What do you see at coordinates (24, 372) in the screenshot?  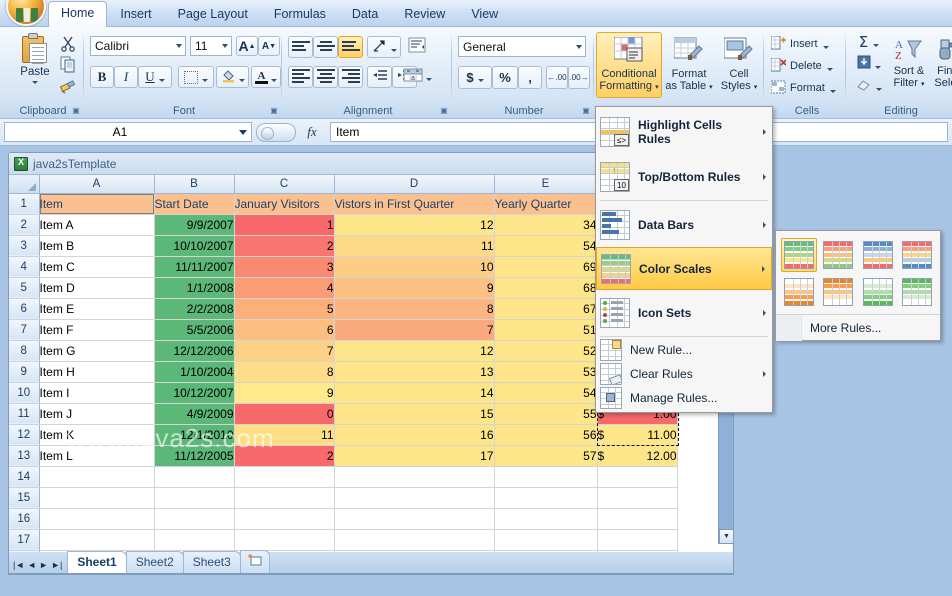 I see `row-header: 9` at bounding box center [24, 372].